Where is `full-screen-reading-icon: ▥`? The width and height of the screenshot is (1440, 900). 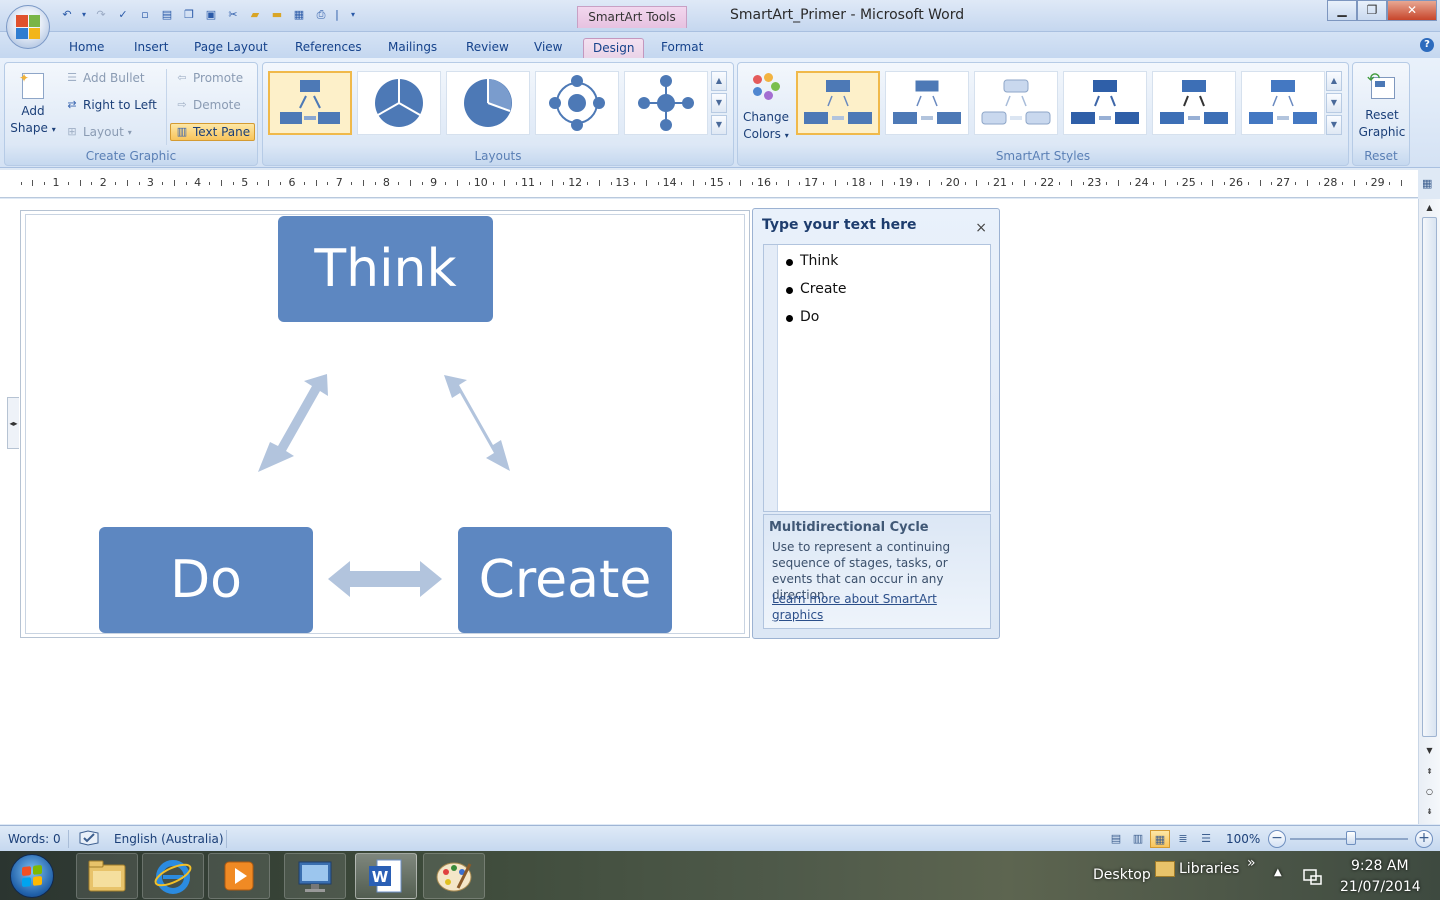
full-screen-reading-icon: ▥ is located at coordinates (1138, 839).